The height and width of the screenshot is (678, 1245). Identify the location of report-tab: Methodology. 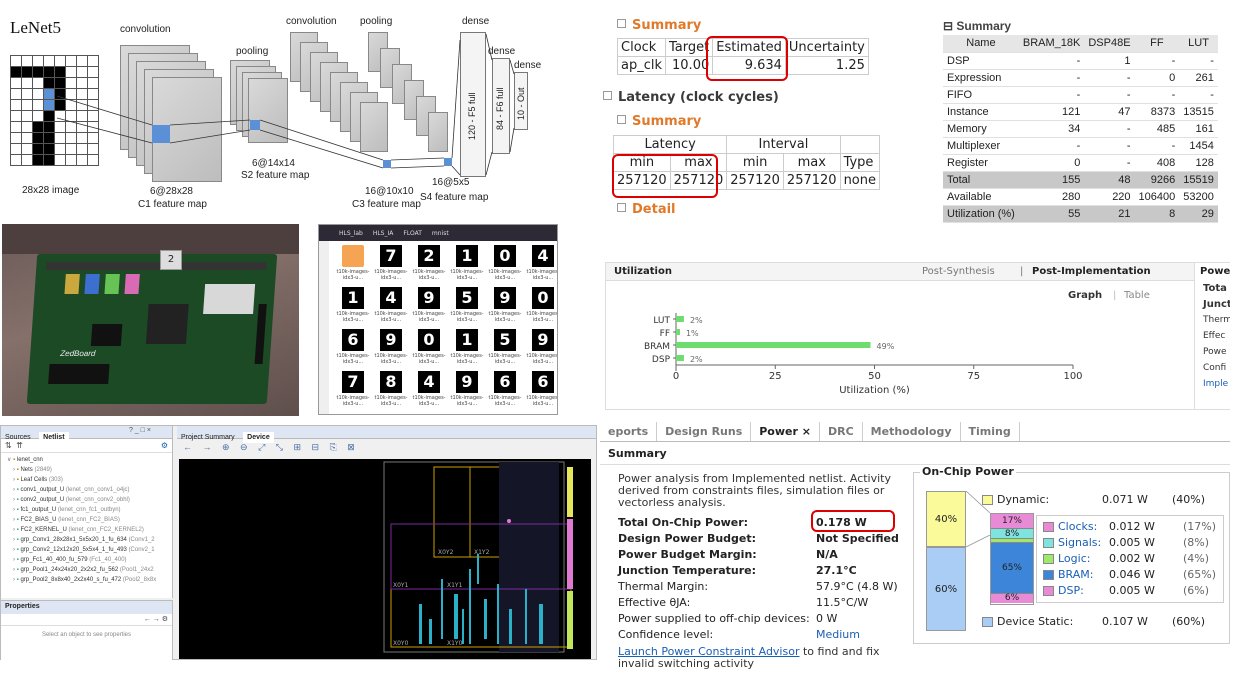
(912, 431).